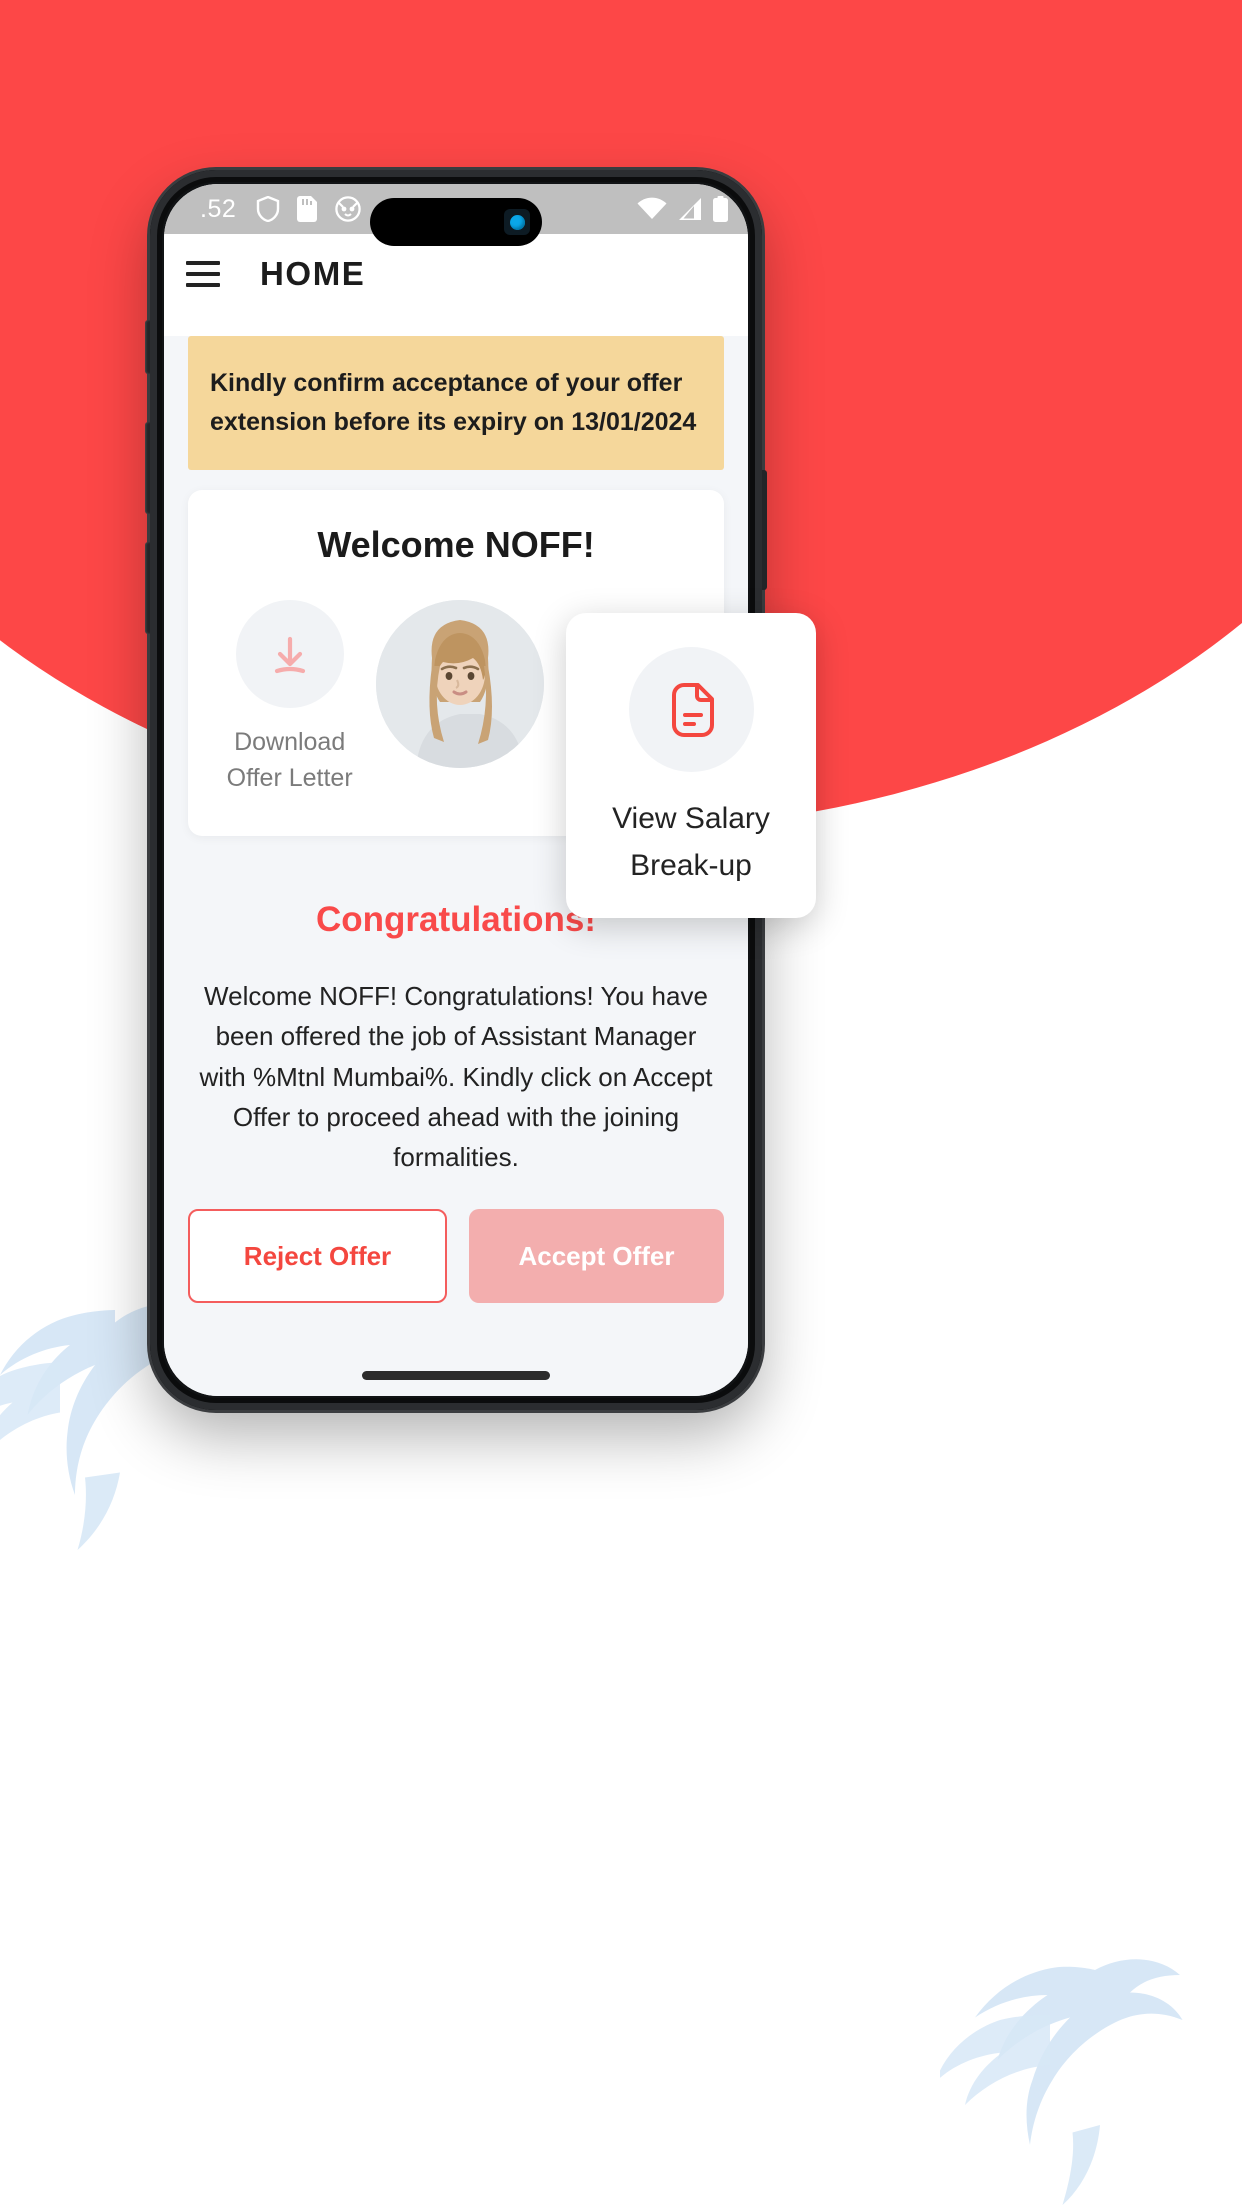 This screenshot has height=2208, width=1242. I want to click on status-bar: .52, so click(456, 215).